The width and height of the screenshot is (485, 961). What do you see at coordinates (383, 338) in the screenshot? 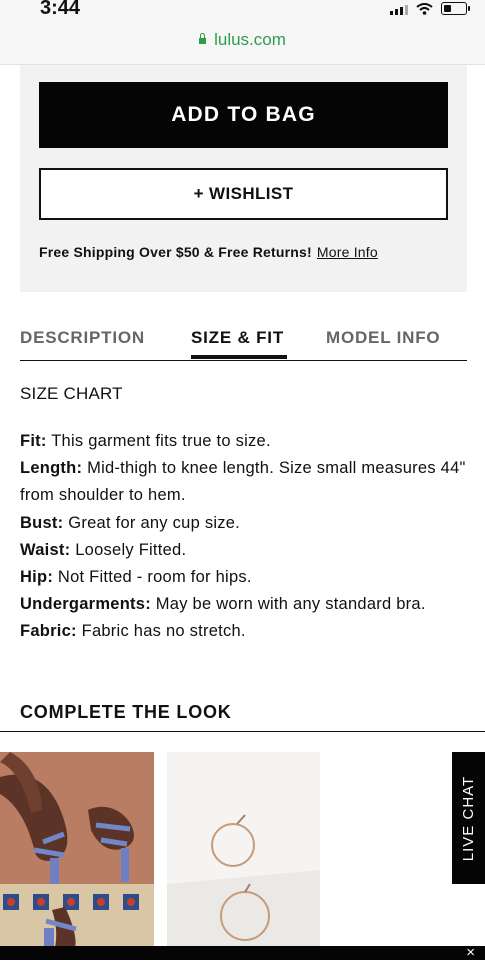
I see `tab-model-info: MODEL INFO` at bounding box center [383, 338].